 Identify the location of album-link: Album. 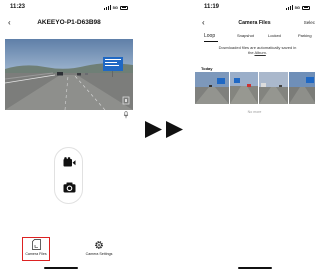
(259, 52).